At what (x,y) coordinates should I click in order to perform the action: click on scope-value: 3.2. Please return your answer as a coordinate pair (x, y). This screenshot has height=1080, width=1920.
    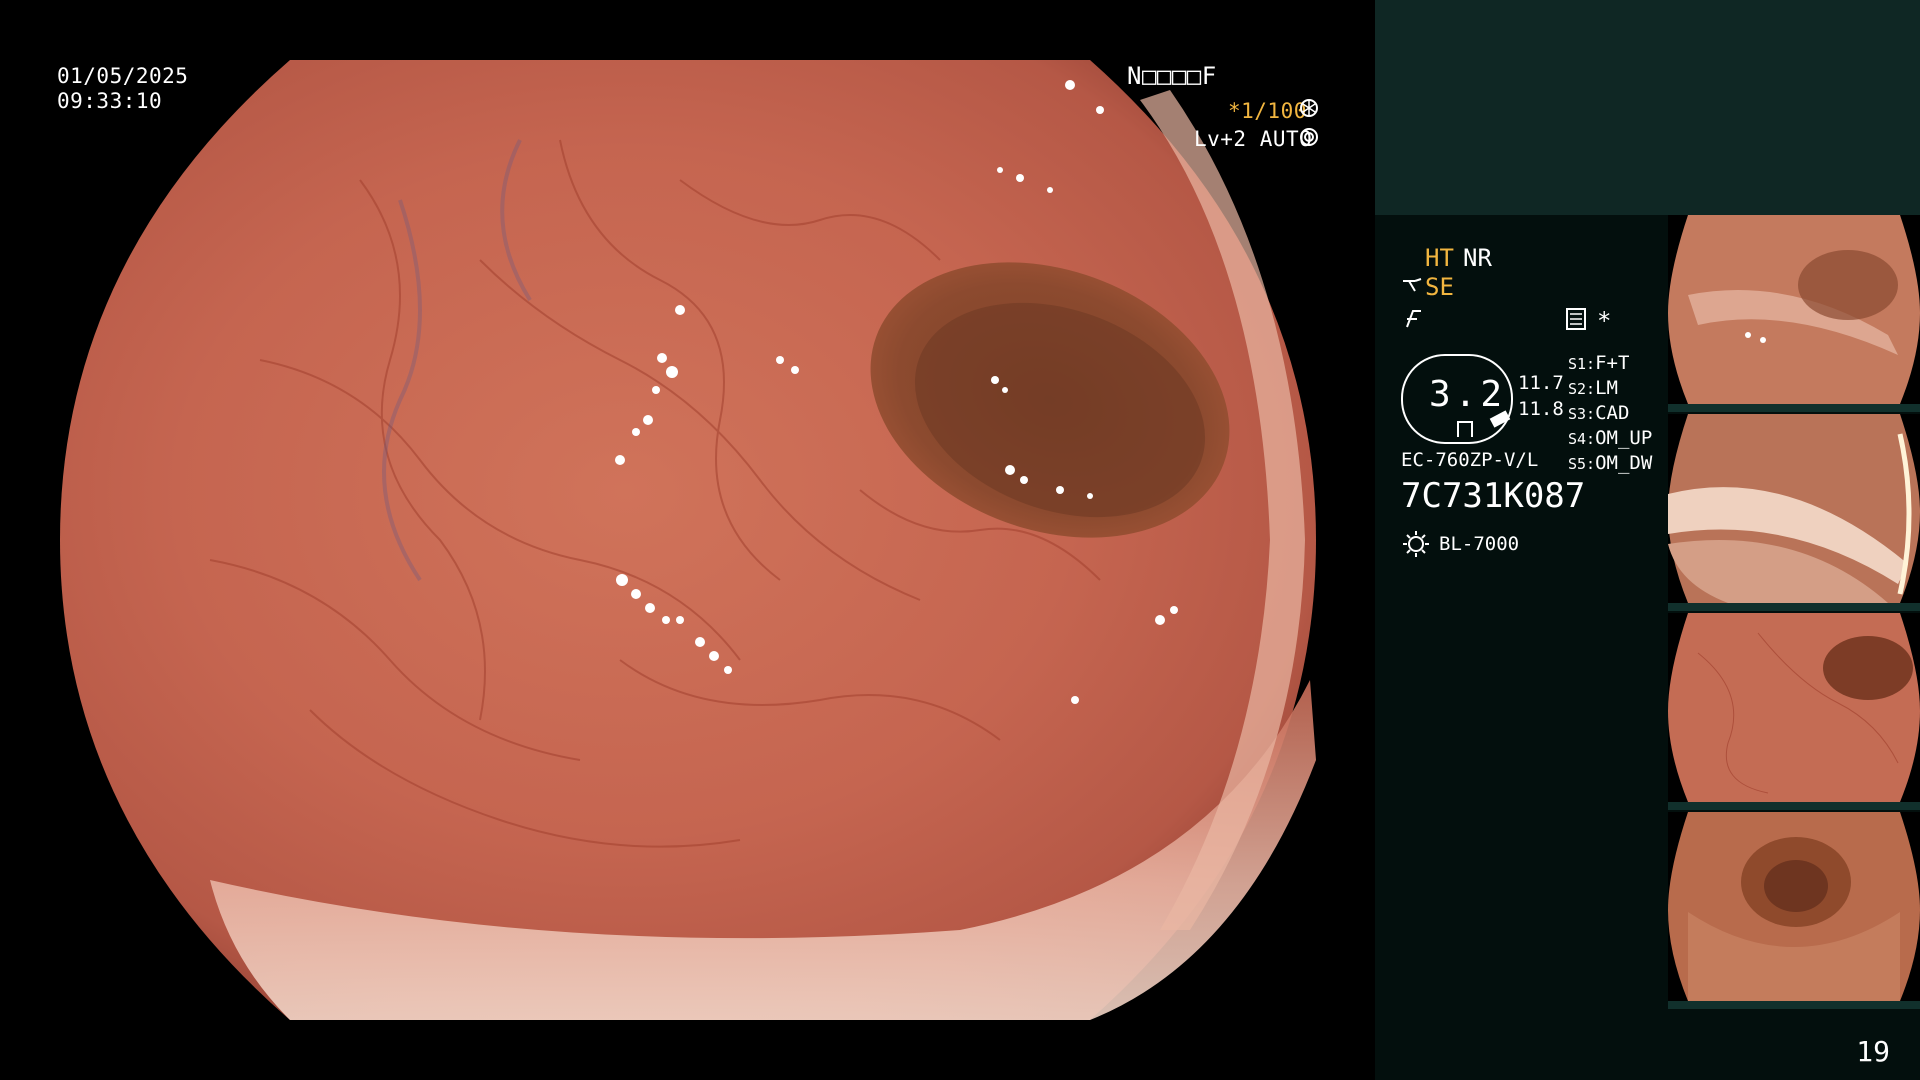
    Looking at the image, I should click on (1468, 394).